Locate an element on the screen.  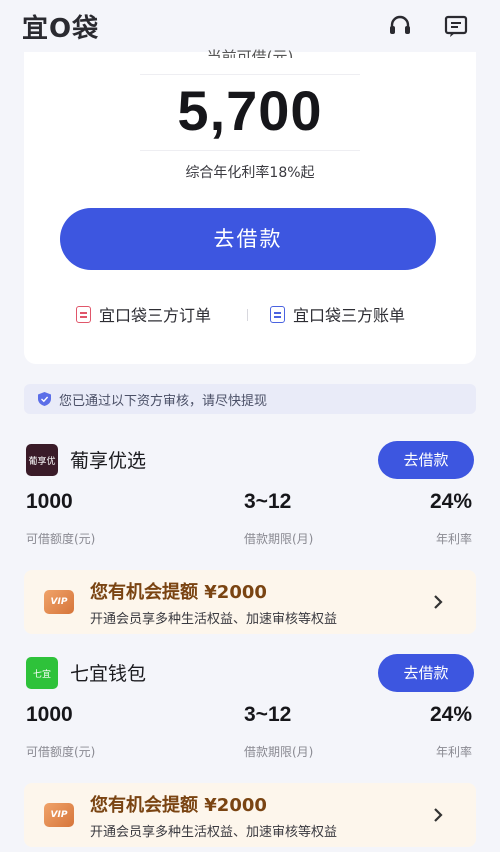
approval-notice: 您已通过以下资方审核，请尽快提现 is located at coordinates (250, 399).